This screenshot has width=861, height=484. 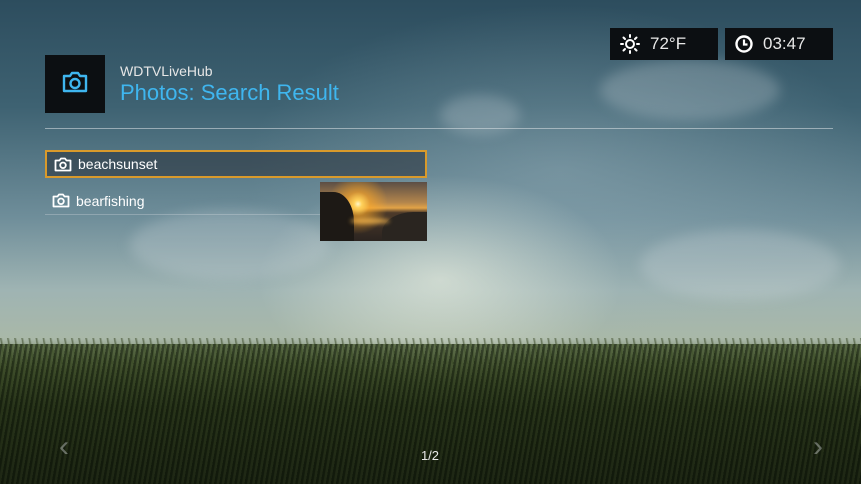 I want to click on weather-widget: 72°F, so click(x=664, y=44).